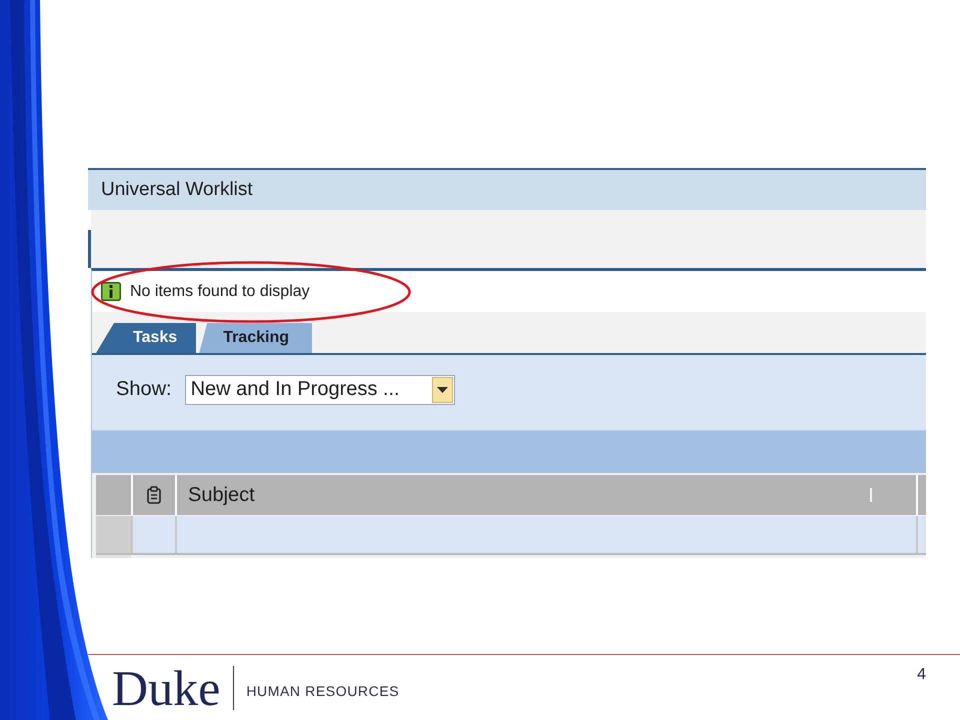  What do you see at coordinates (177, 190) in the screenshot?
I see `worklist-title: Universal Worklist` at bounding box center [177, 190].